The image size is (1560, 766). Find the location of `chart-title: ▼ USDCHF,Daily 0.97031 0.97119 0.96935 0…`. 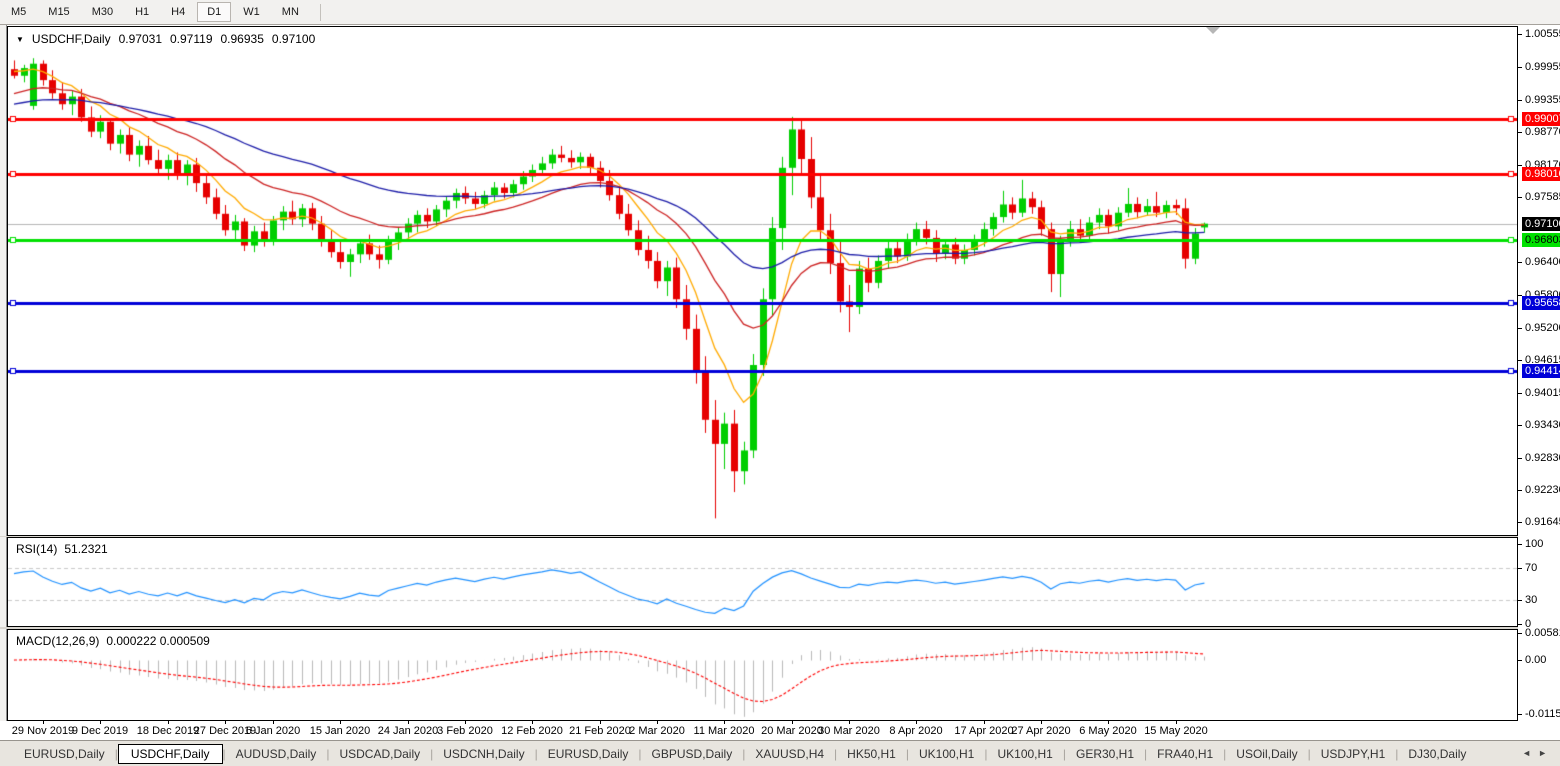

chart-title: ▼ USDCHF,Daily 0.97031 0.97119 0.96935 0… is located at coordinates (165, 39).